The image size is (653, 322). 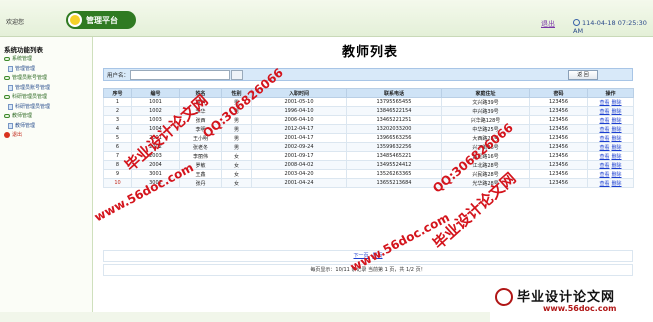 I want to click on table-cell: 2001-05-10, so click(x=299, y=102).